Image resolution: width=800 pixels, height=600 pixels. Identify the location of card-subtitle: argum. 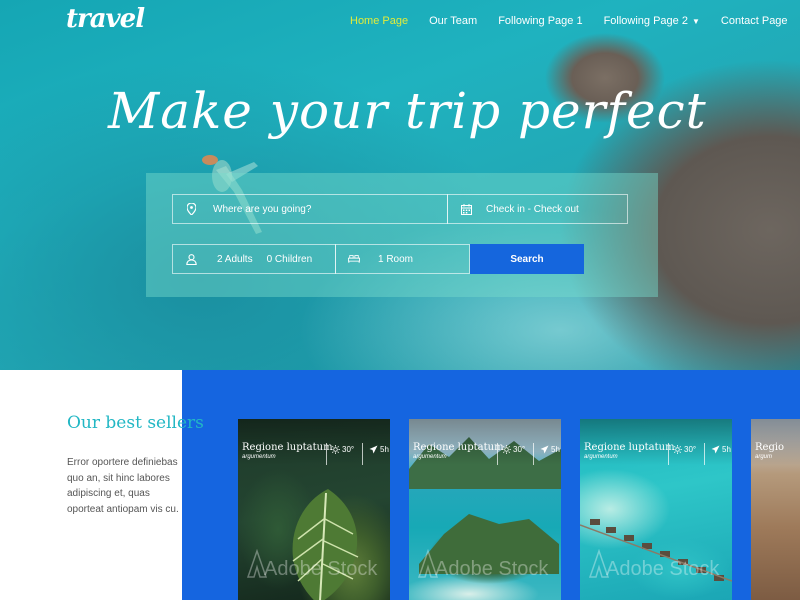
(764, 457).